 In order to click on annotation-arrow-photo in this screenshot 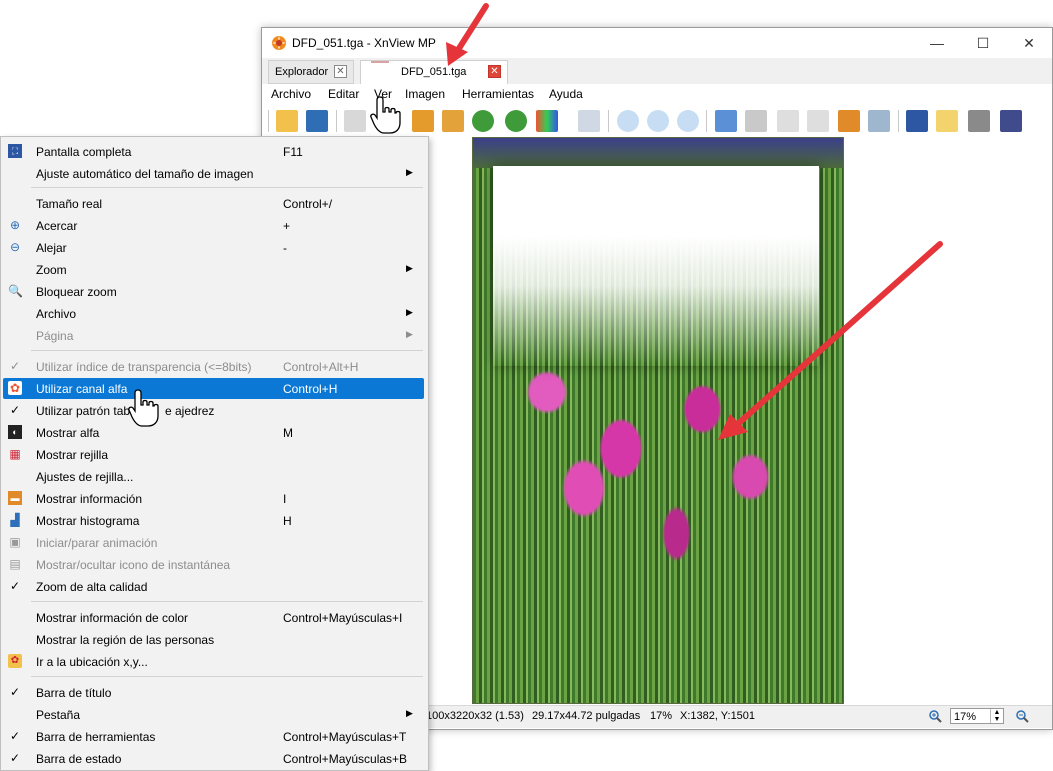, I will do `click(830, 340)`.